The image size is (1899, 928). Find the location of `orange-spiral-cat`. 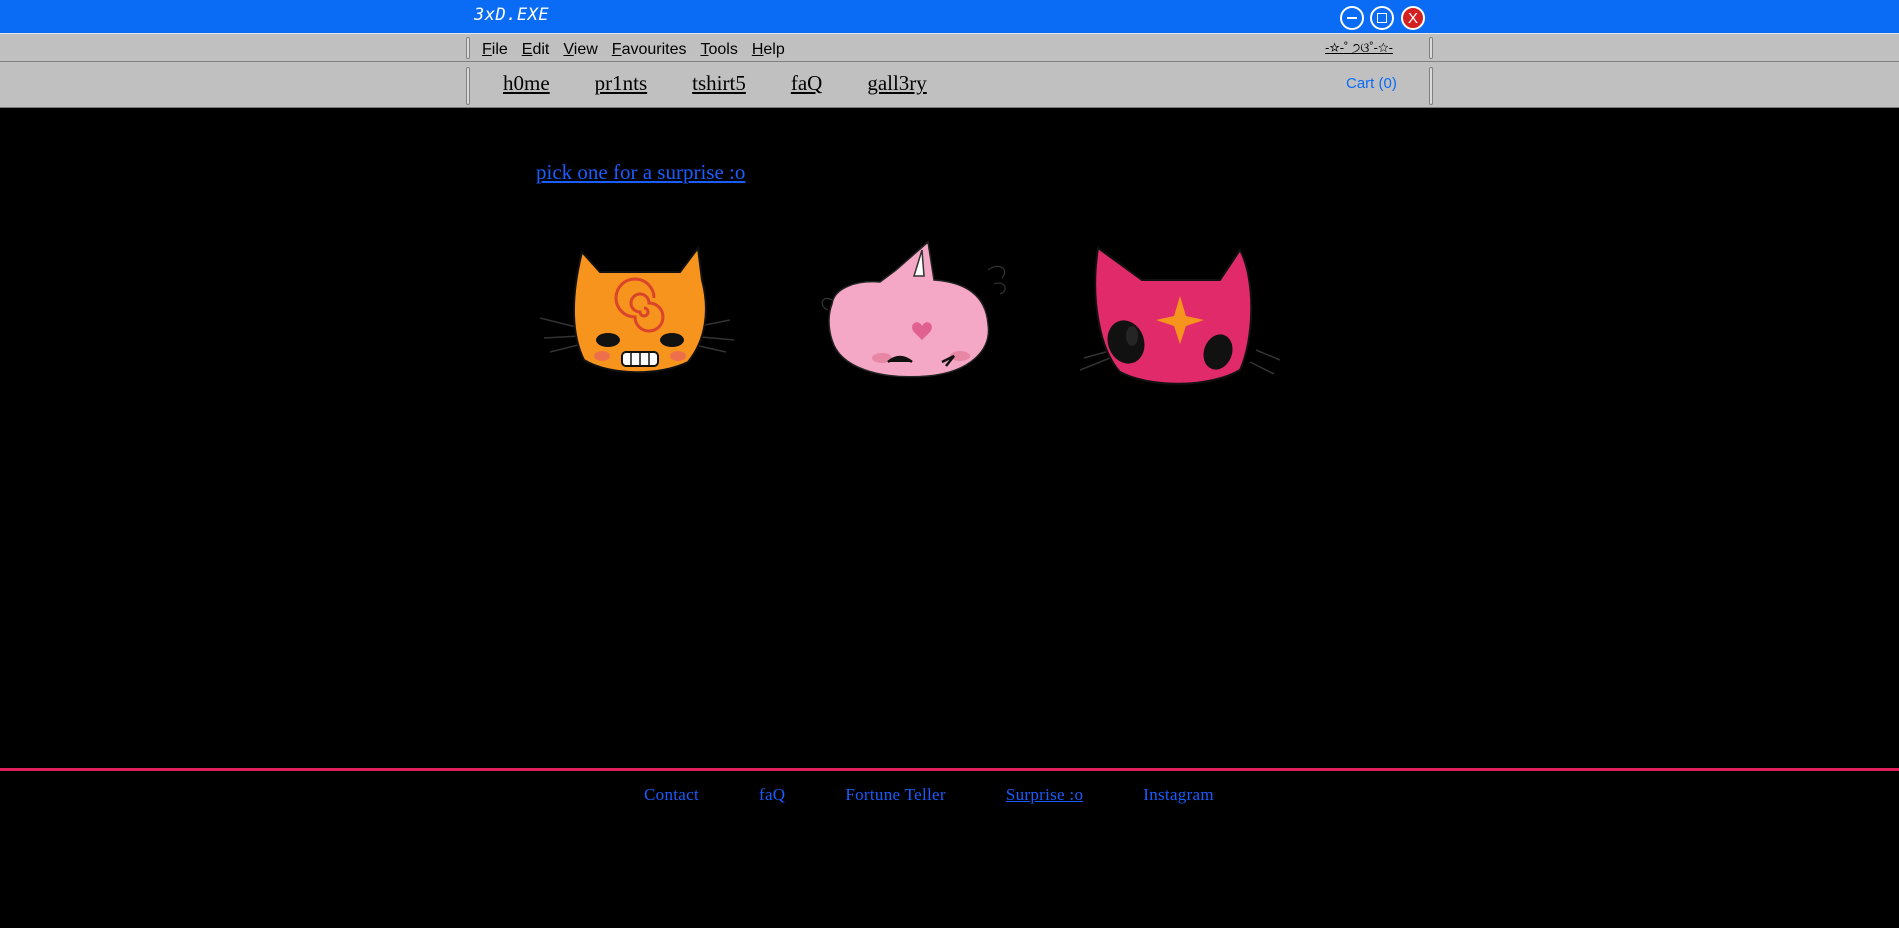

orange-spiral-cat is located at coordinates (639, 312).